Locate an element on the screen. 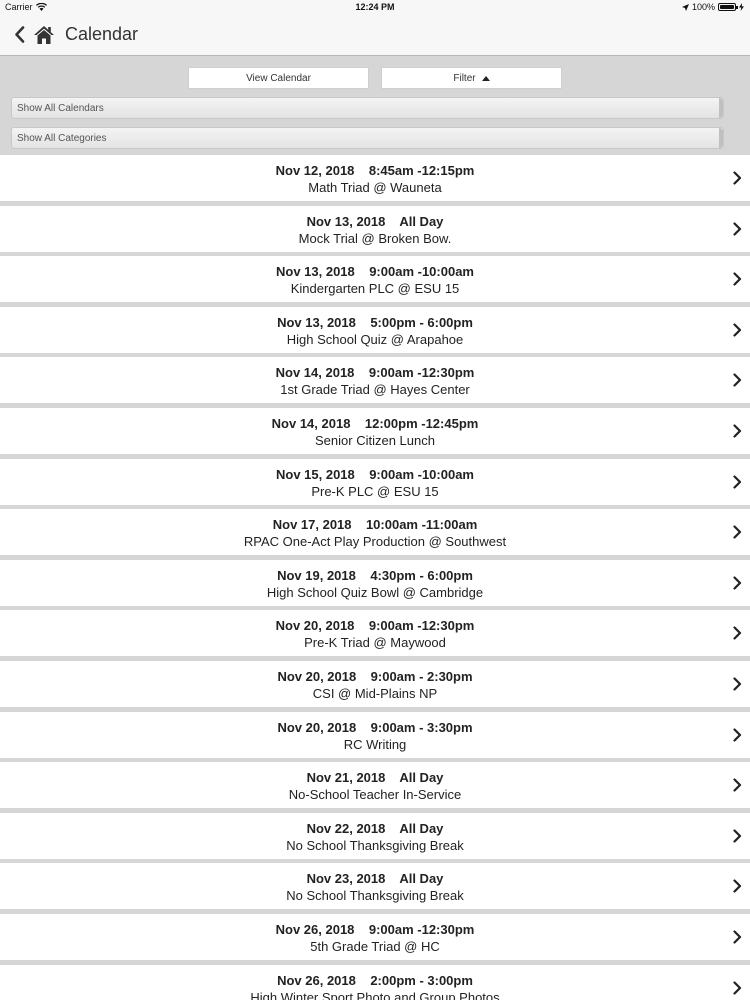  triangle-up-icon is located at coordinates (485, 78).